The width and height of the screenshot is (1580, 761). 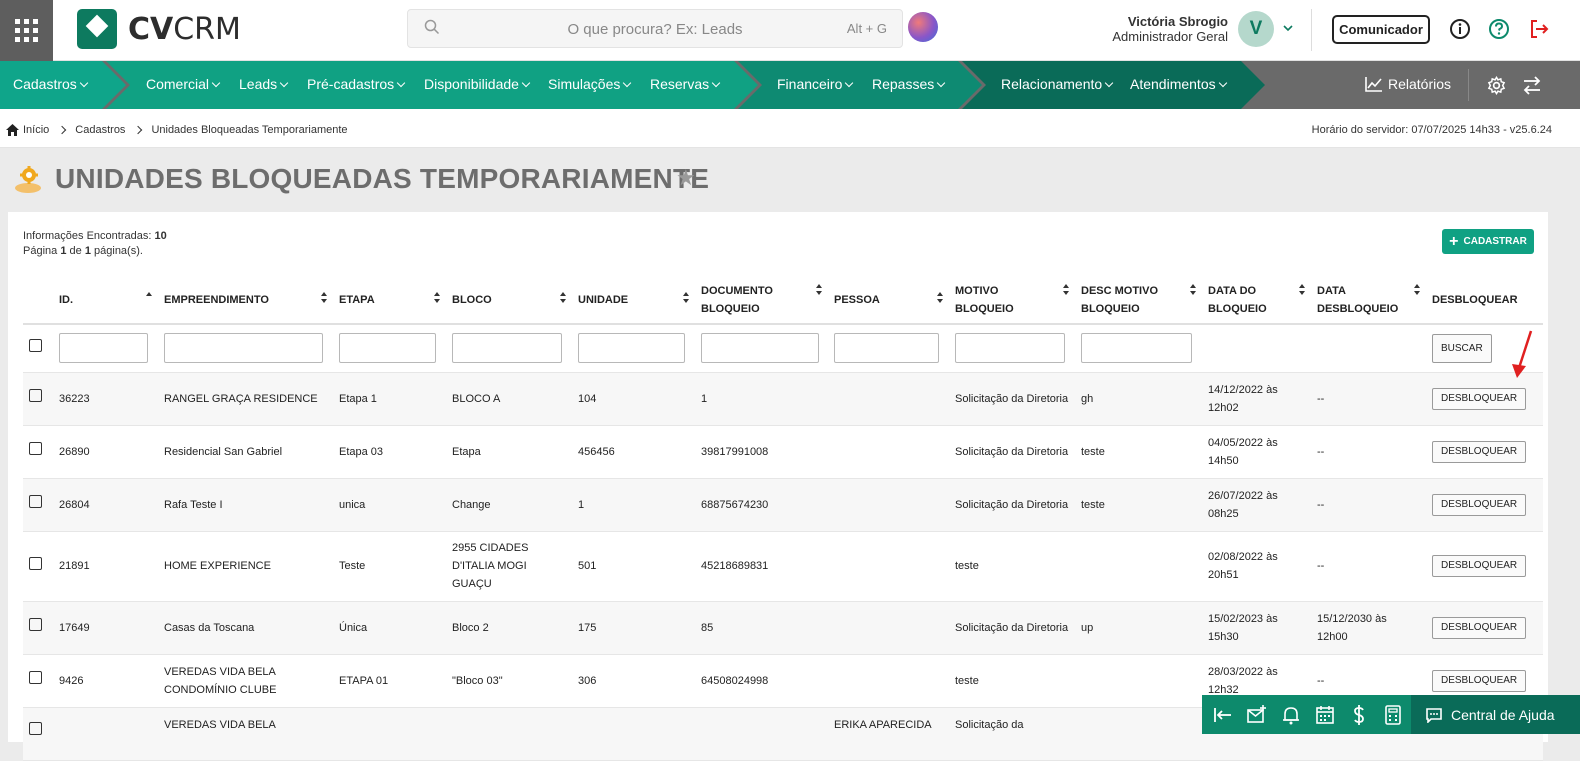 I want to click on filter-etapa-input, so click(x=387, y=348).